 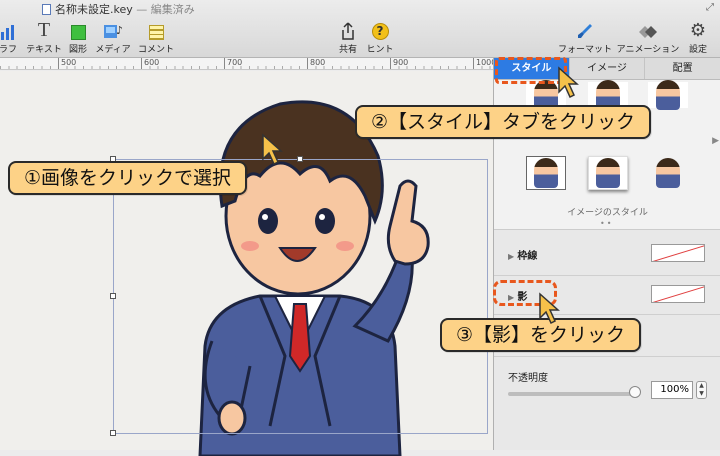 I want to click on format-button: フォーマット, so click(x=585, y=37).